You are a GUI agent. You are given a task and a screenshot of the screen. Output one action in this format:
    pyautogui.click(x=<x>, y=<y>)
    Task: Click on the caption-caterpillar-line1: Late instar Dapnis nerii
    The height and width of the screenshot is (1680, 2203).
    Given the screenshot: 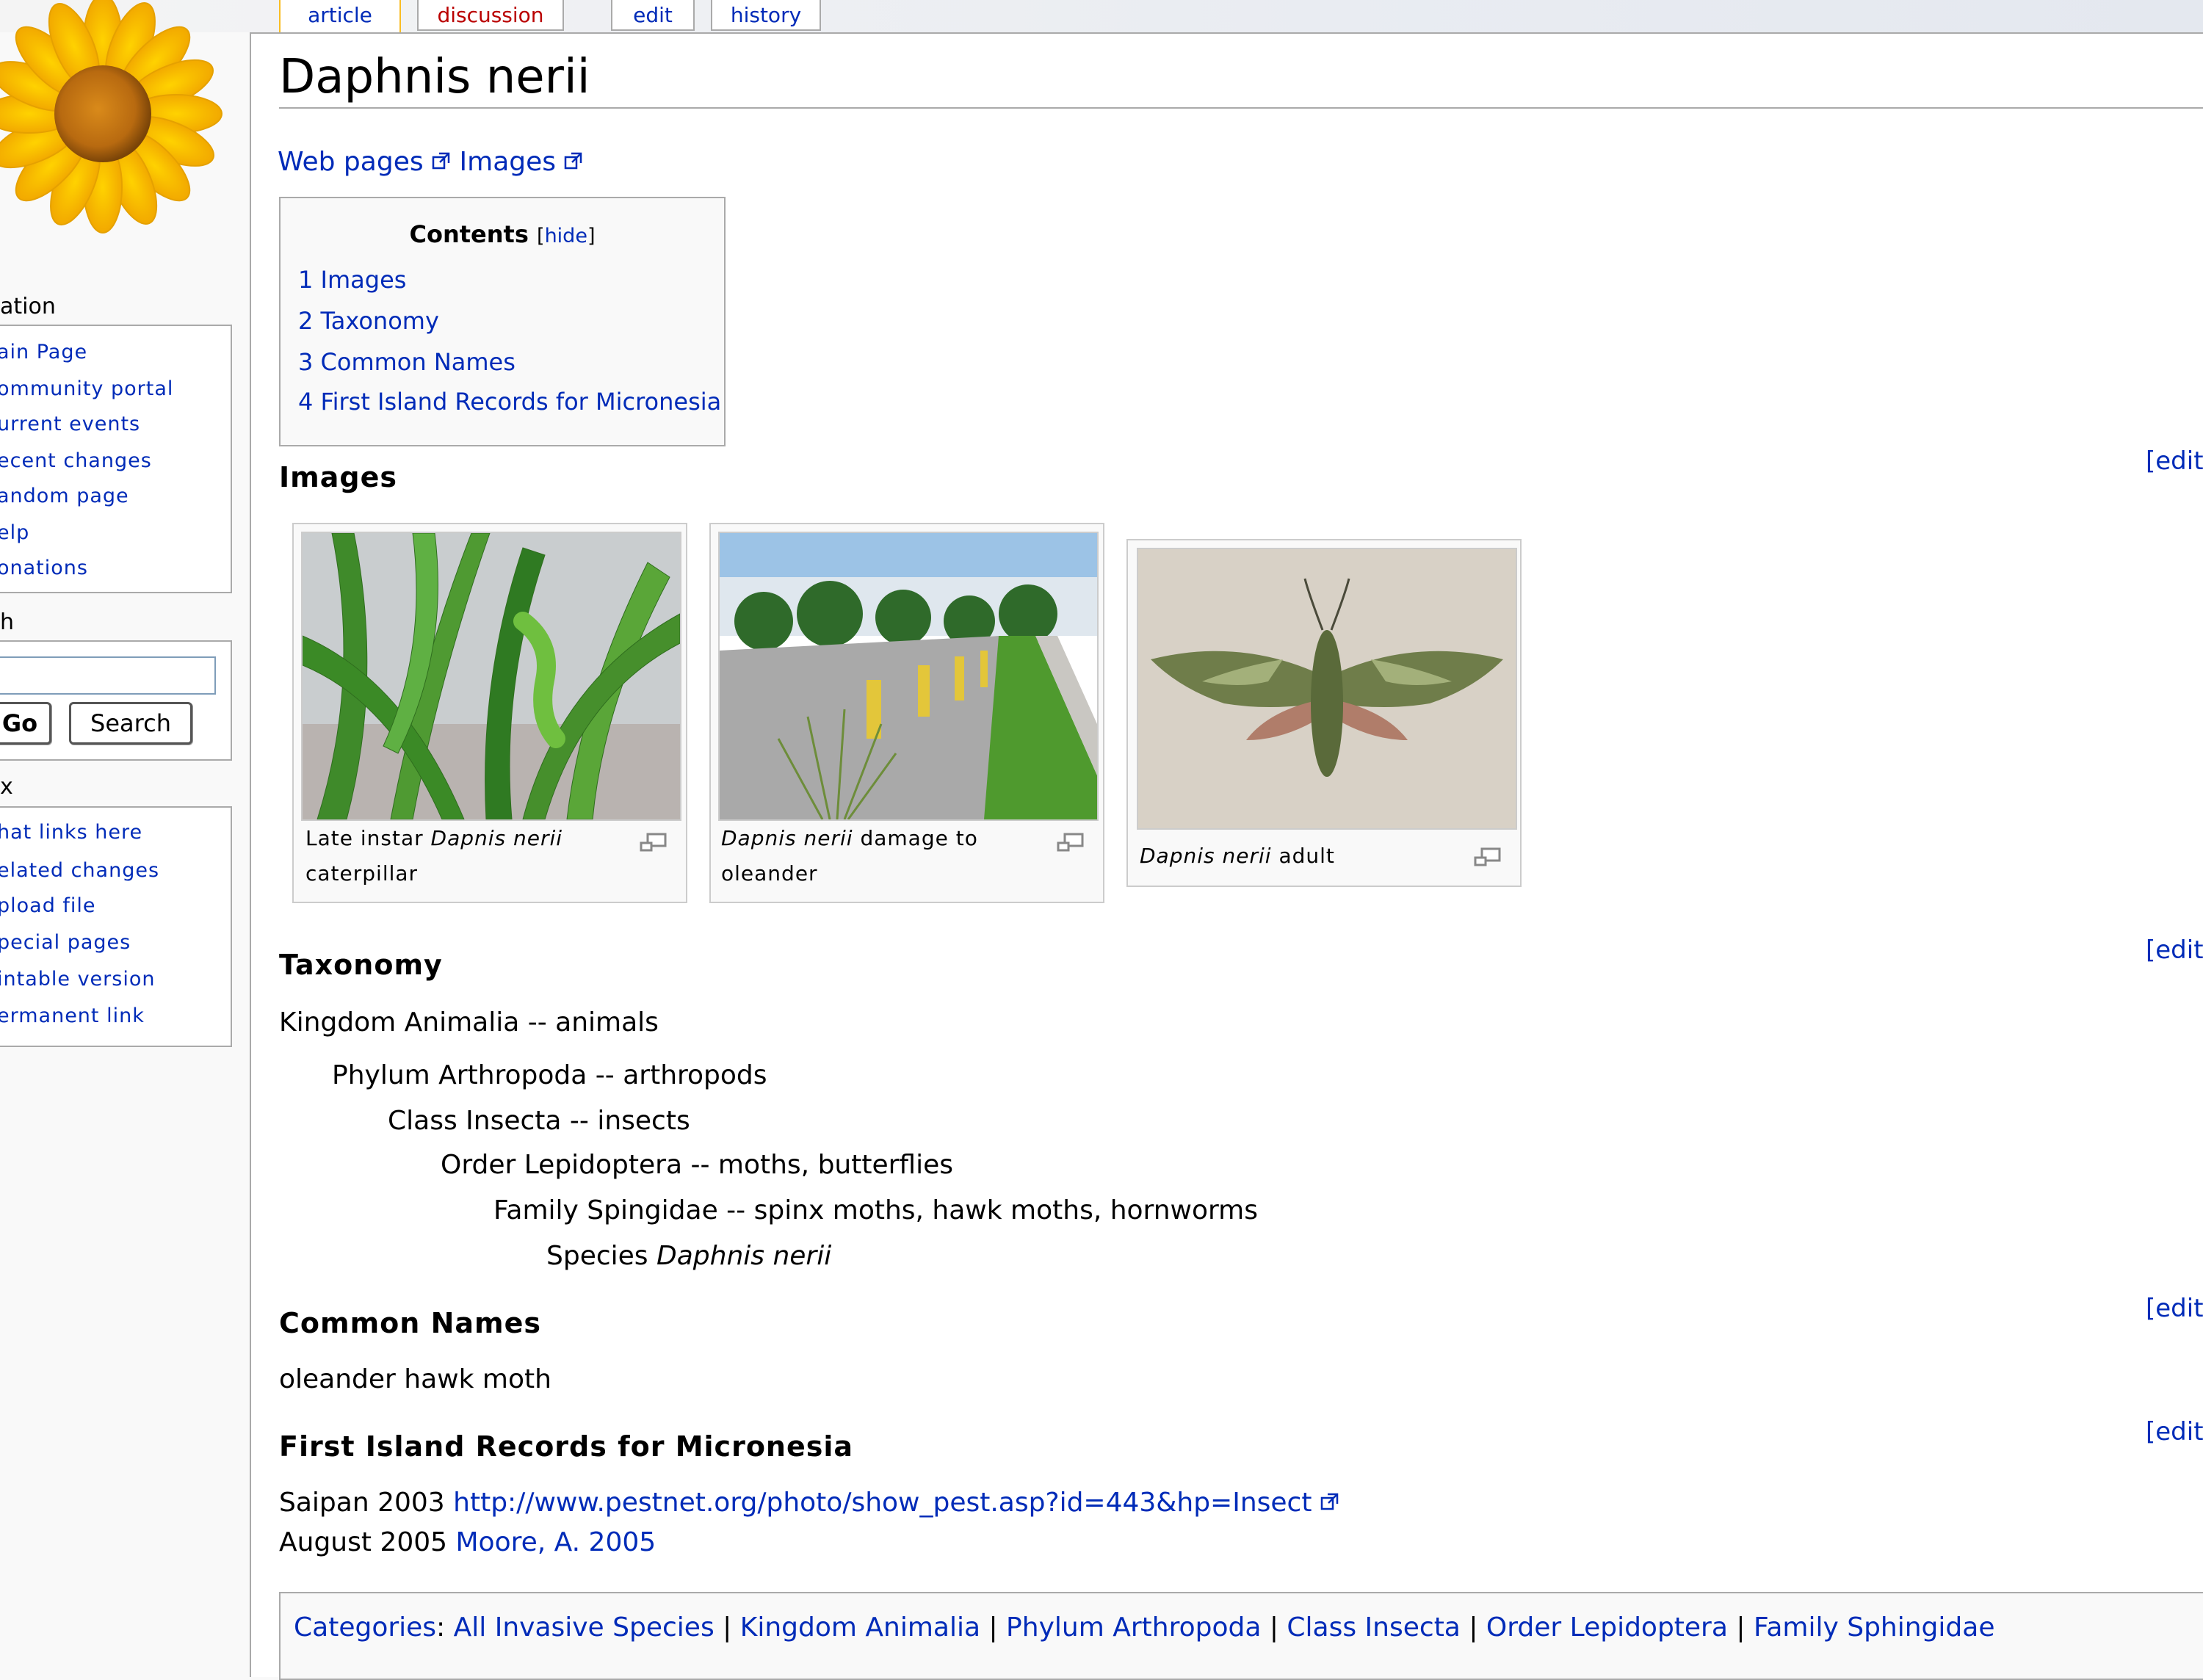 What is the action you would take?
    pyautogui.click(x=434, y=838)
    